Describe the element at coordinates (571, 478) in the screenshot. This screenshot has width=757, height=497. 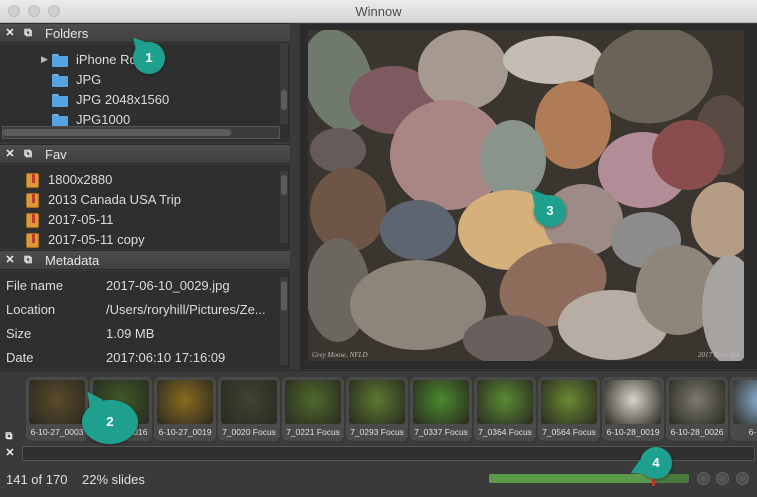
I see `zoom-slider-fill` at that location.